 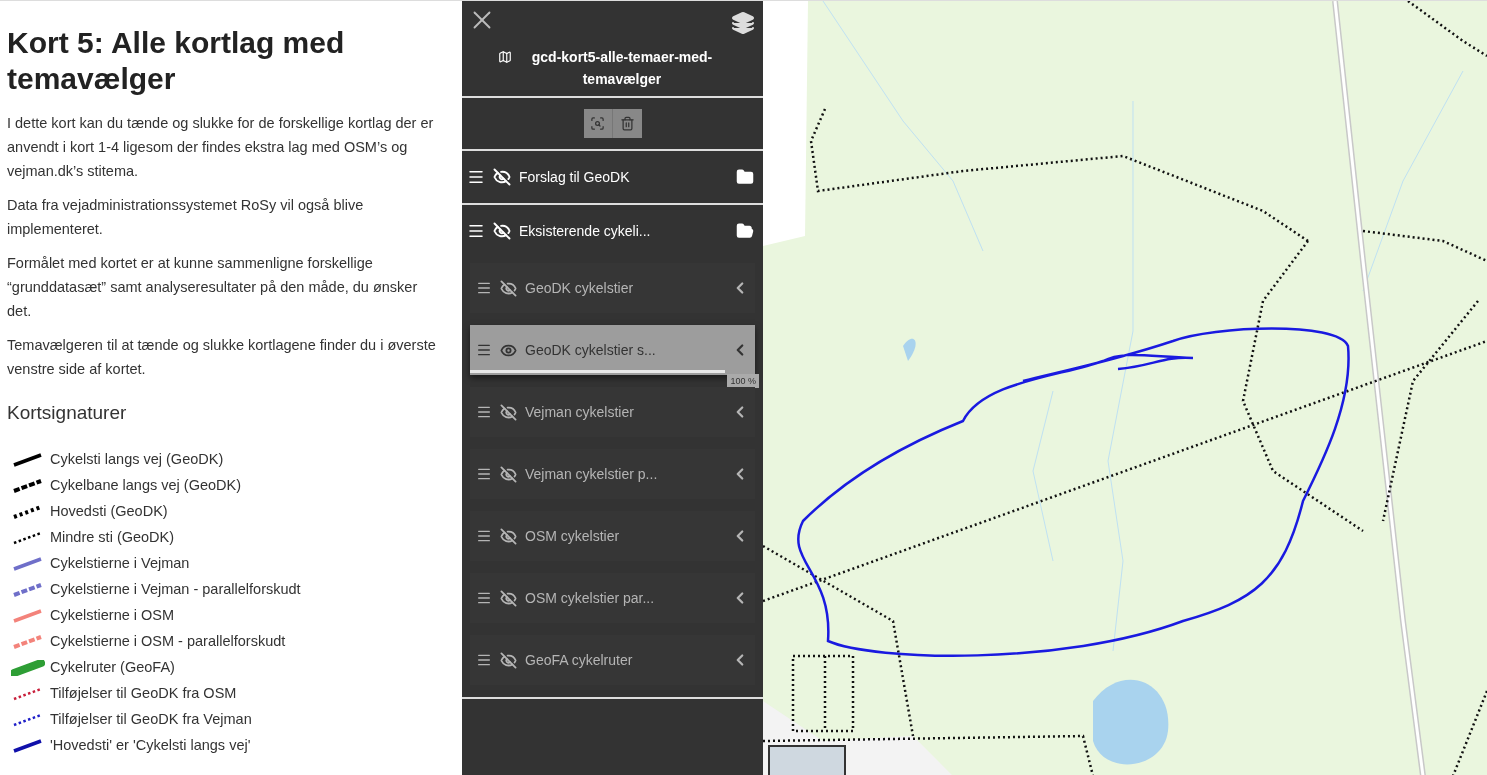 What do you see at coordinates (168, 640) in the screenshot?
I see `legend-label: Cykelstierne i OSM - parallelforskudt` at bounding box center [168, 640].